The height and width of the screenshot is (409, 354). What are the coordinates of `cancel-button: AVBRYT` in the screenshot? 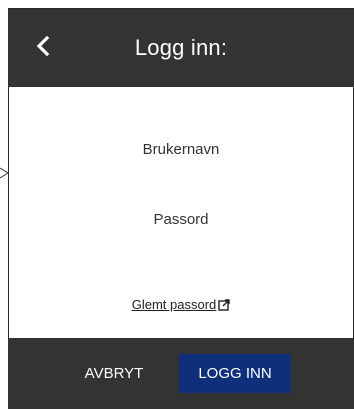 It's located at (114, 373).